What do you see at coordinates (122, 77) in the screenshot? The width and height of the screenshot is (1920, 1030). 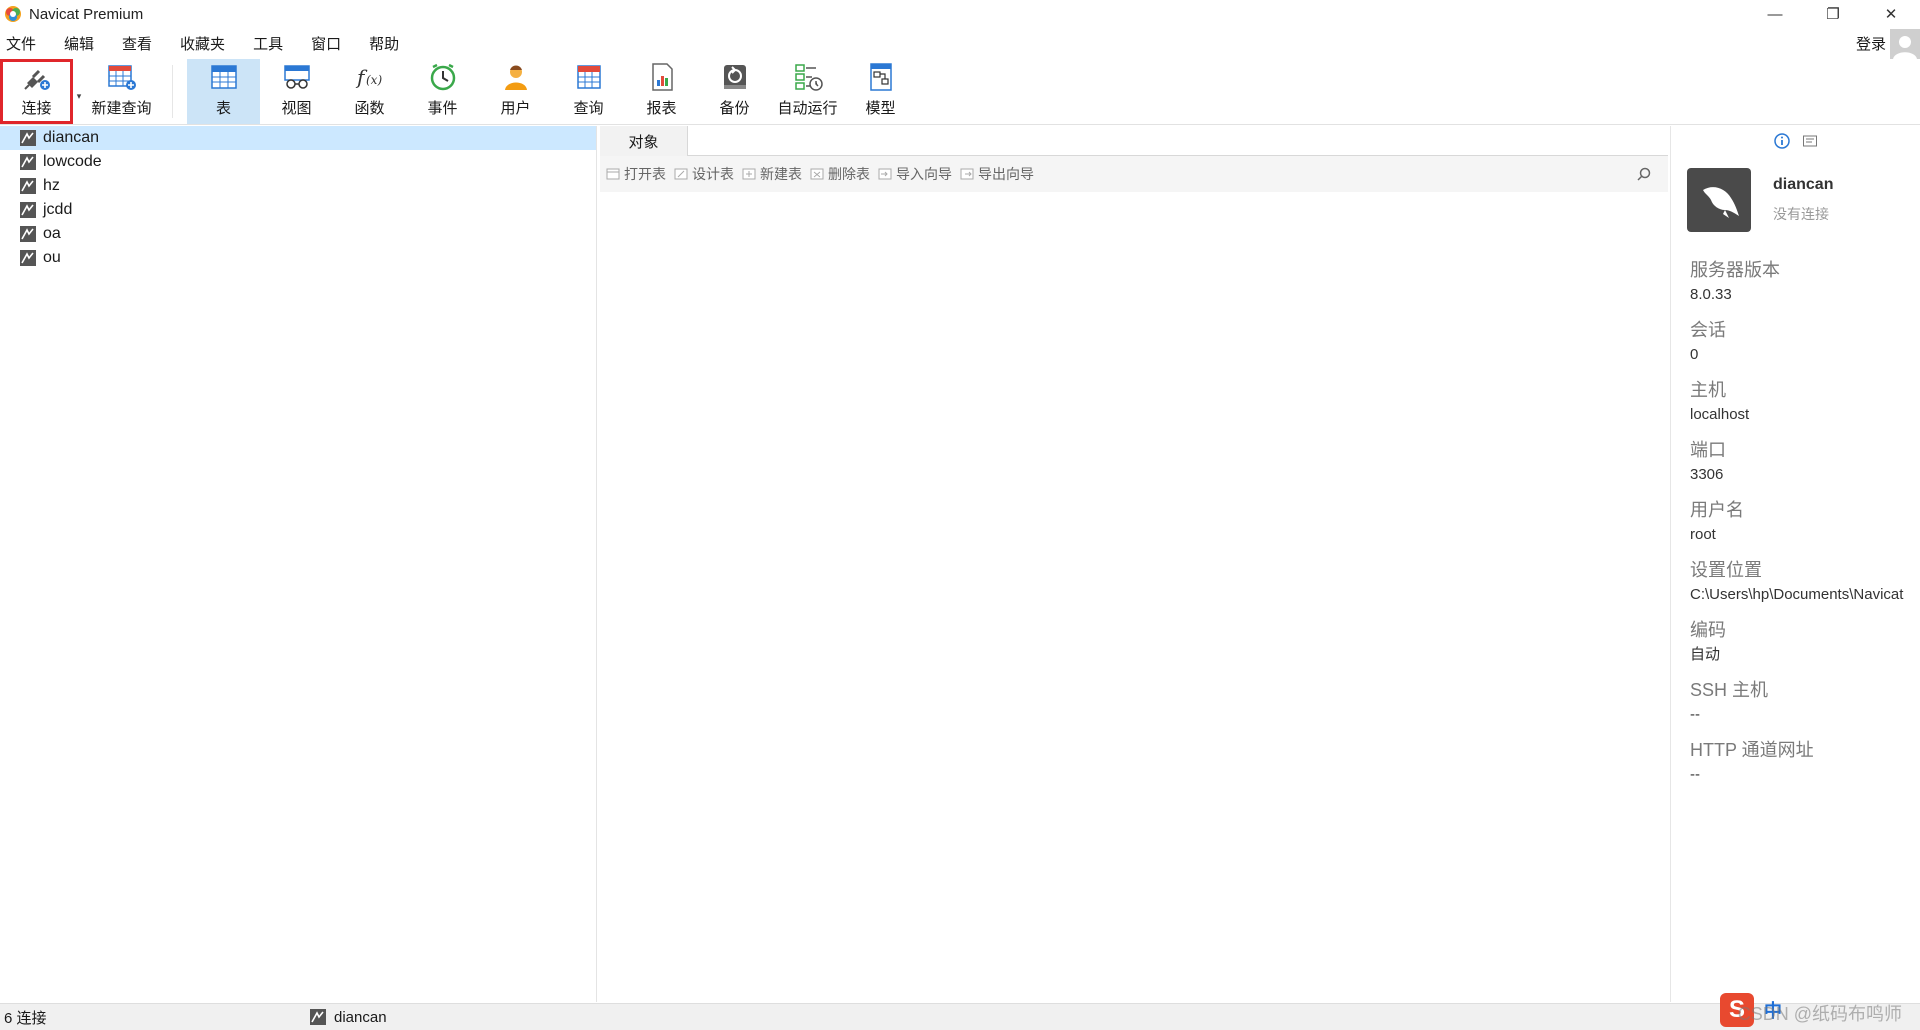 I see `new-query-icon` at bounding box center [122, 77].